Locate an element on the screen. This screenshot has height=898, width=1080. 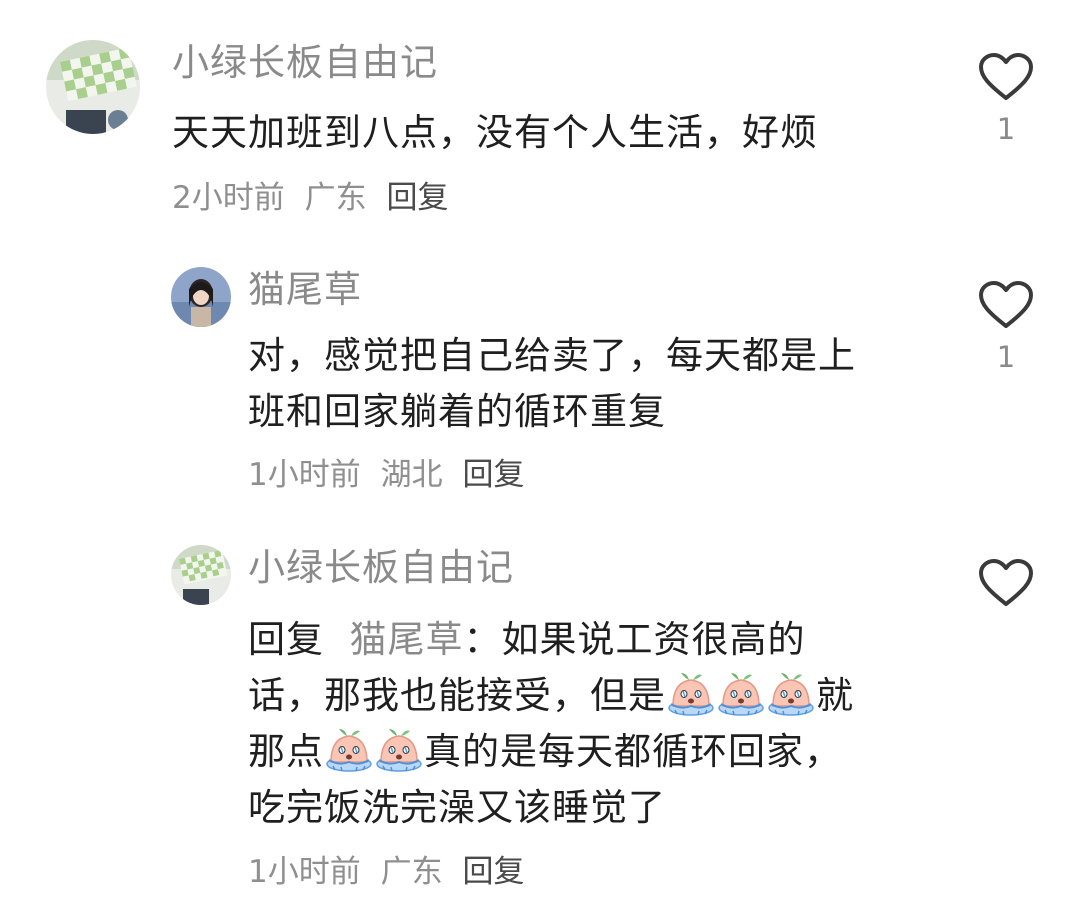
comment-meta: 1小时前 广东 回复 is located at coordinates (391, 872).